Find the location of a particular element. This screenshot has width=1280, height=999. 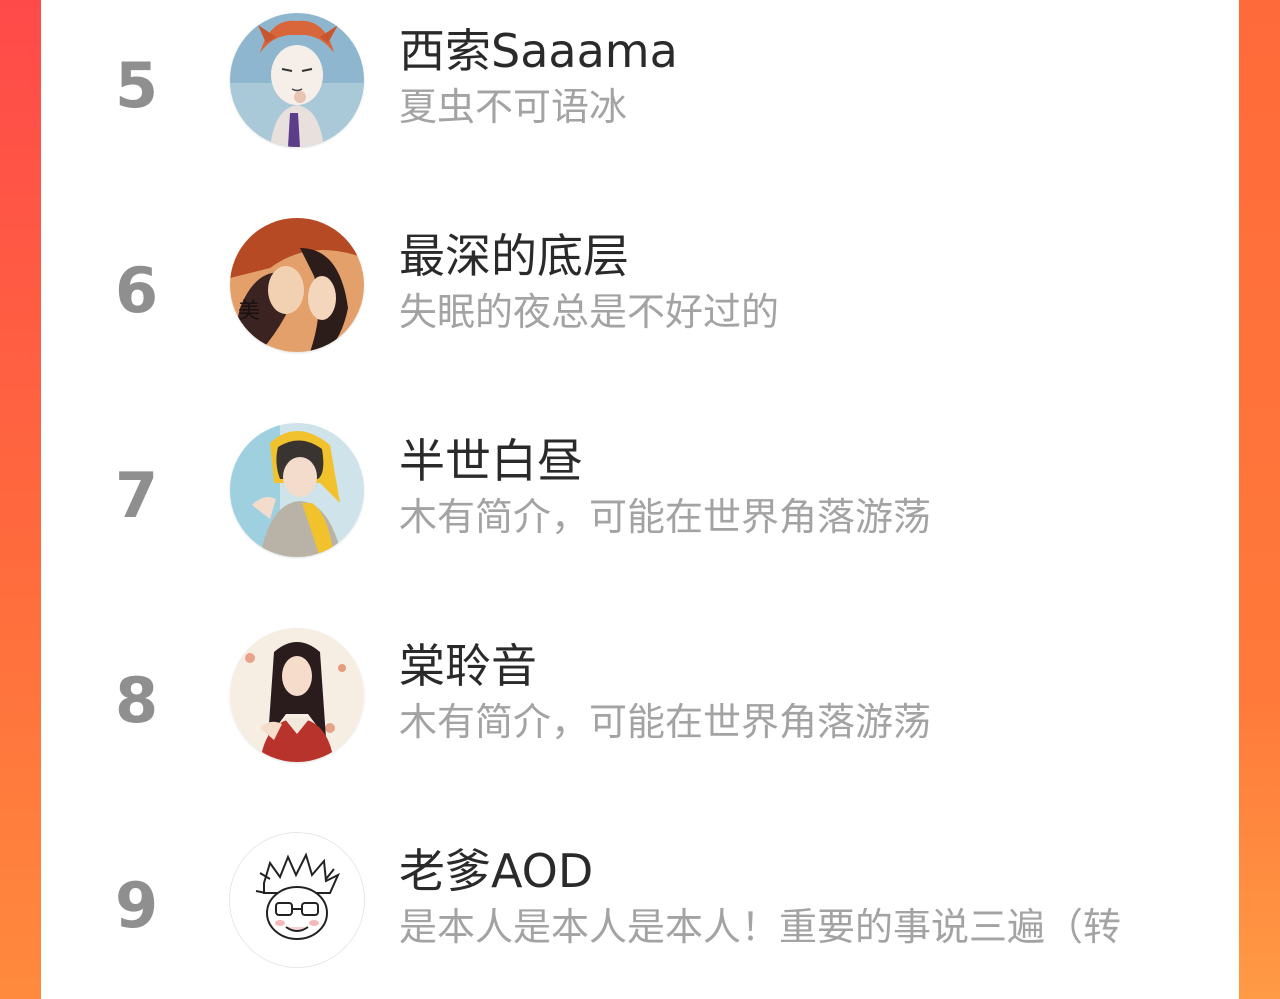

list-item: 6 美 最深的底层 失眠的夜总是不好过的 is located at coordinates (640, 295).